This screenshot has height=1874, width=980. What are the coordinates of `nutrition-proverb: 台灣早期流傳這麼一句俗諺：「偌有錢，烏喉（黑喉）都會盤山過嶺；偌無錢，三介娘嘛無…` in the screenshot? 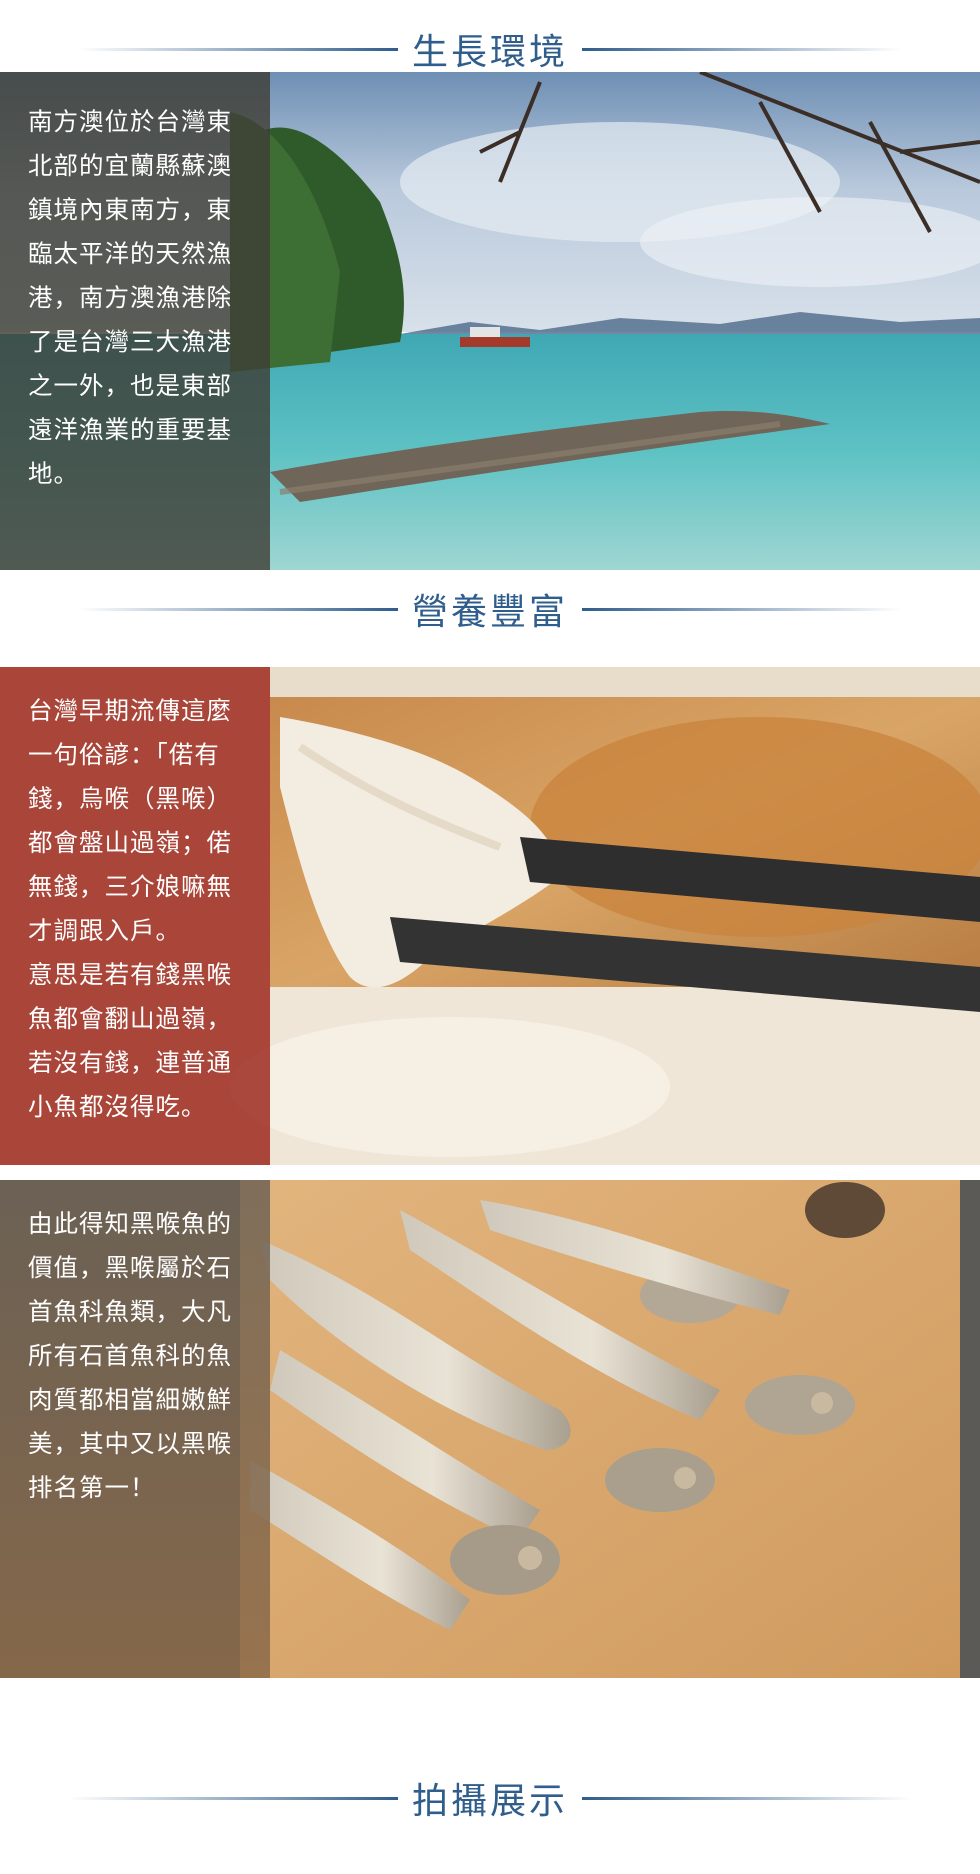 It's located at (130, 820).